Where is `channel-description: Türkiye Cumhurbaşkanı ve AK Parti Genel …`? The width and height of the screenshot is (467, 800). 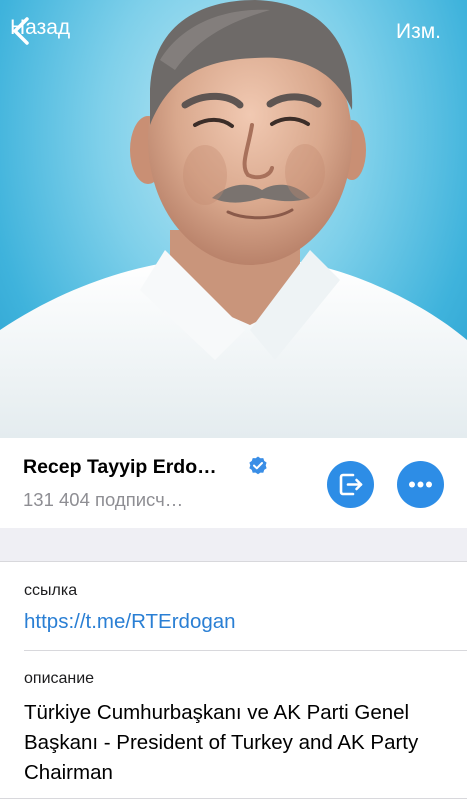 channel-description: Türkiye Cumhurbaşkanı ve AK Parti Genel … is located at coordinates (221, 742).